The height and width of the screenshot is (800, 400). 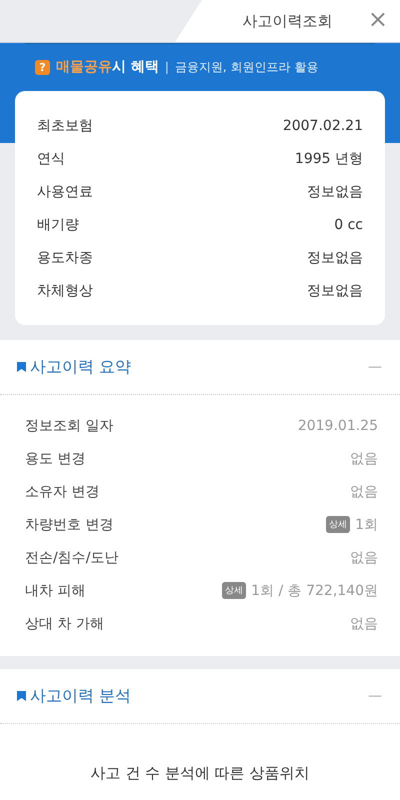 What do you see at coordinates (69, 425) in the screenshot?
I see `row-label: 정보조회 일자` at bounding box center [69, 425].